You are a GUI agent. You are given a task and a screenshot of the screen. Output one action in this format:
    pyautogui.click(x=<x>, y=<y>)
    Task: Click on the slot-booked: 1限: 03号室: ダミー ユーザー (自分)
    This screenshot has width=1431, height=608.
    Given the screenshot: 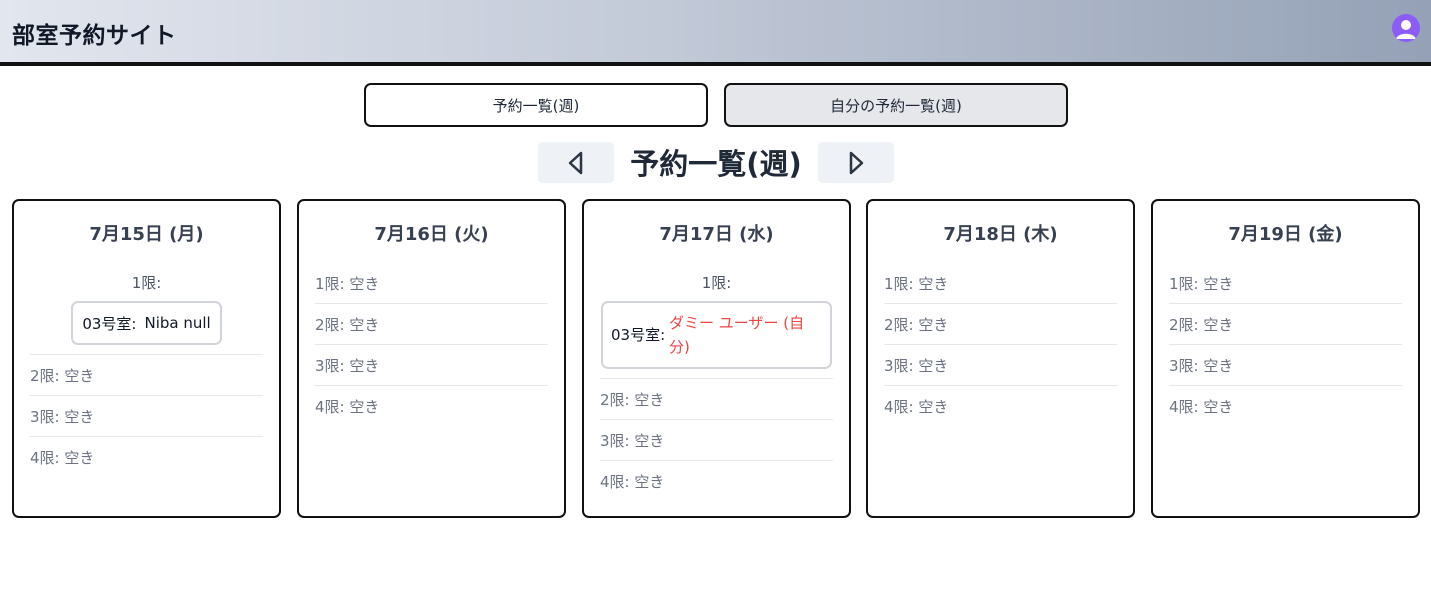 What is the action you would take?
    pyautogui.click(x=716, y=321)
    